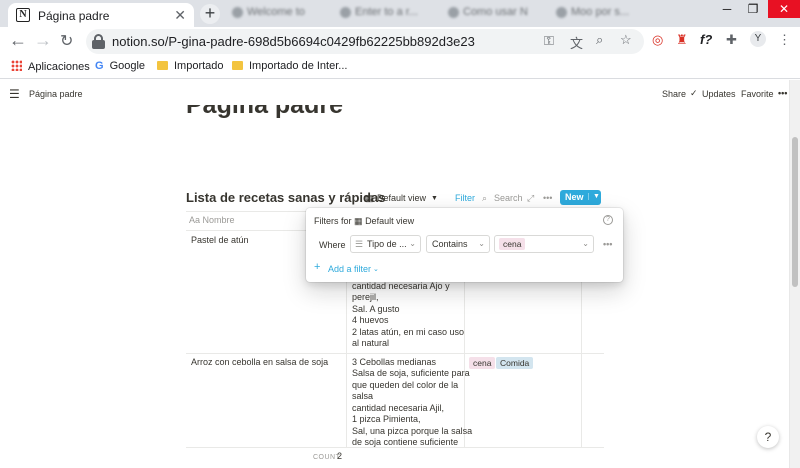 The height and width of the screenshot is (468, 800). What do you see at coordinates (580, 197) in the screenshot?
I see `new-button: New ▼` at bounding box center [580, 197].